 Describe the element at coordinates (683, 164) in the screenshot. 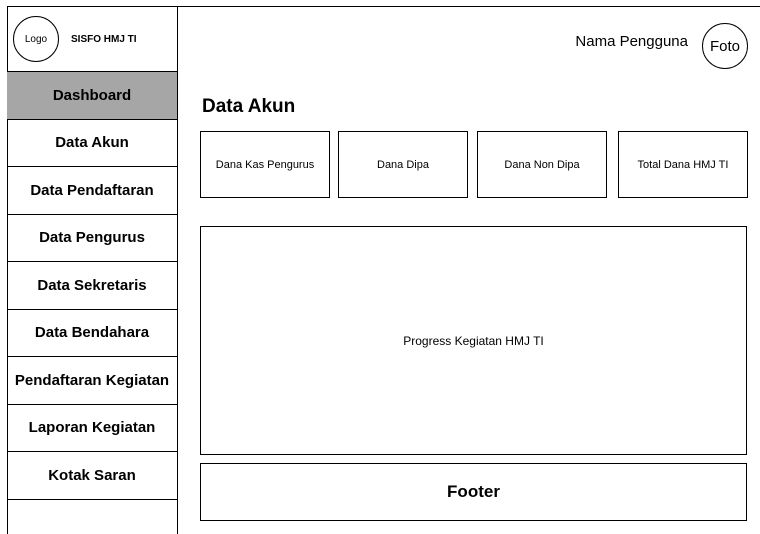

I see `card-total-dana: Total Dana HMJ TI` at that location.